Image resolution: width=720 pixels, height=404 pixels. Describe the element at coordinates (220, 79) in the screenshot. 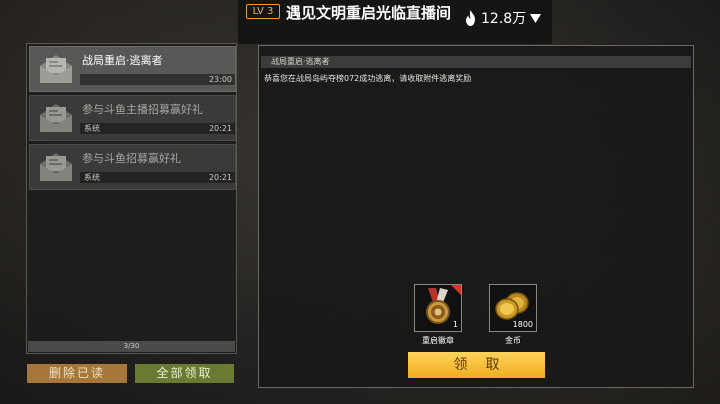

I see `mail-time: 23:00` at that location.